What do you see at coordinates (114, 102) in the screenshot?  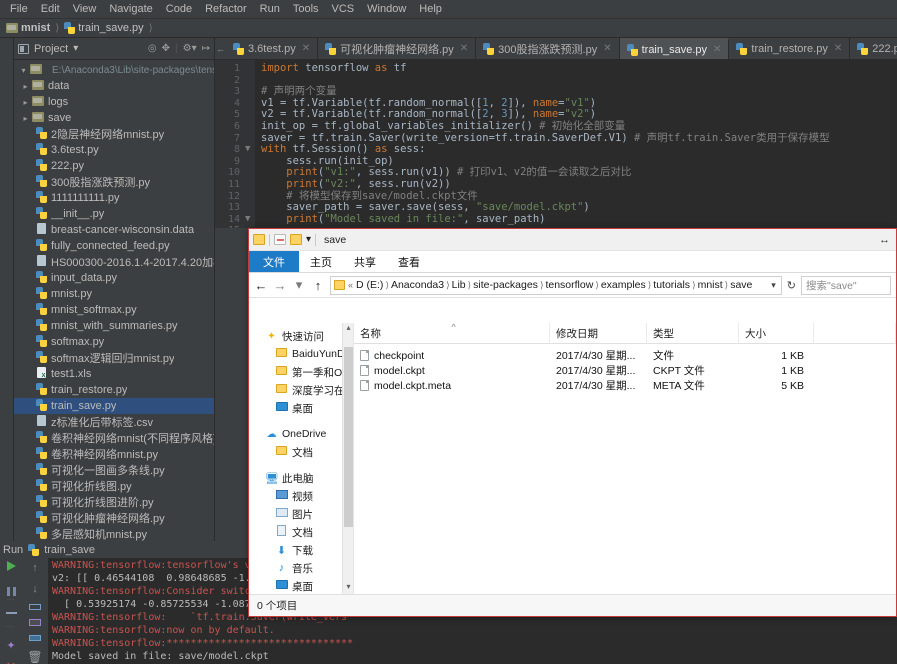 I see `tree-item: ▸ logs` at bounding box center [114, 102].